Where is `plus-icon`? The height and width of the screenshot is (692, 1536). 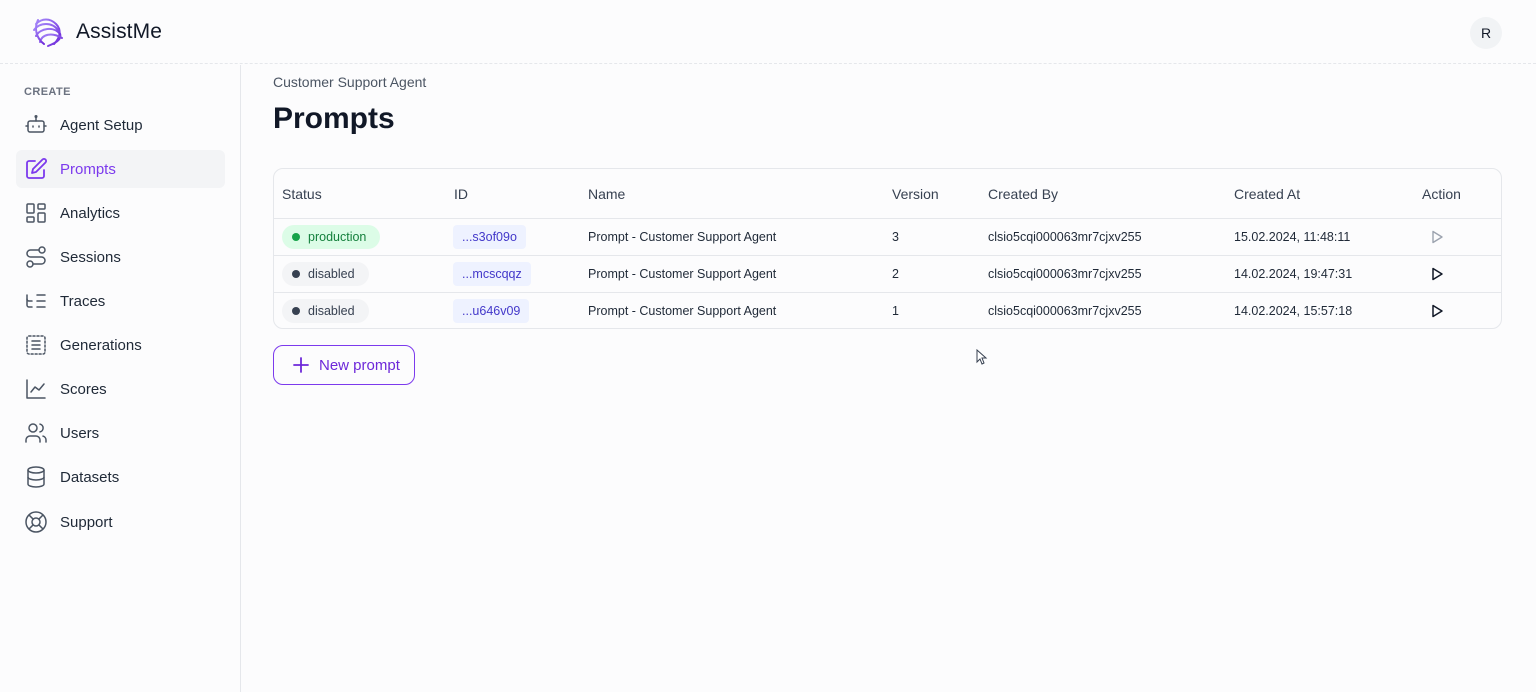
plus-icon is located at coordinates (301, 365).